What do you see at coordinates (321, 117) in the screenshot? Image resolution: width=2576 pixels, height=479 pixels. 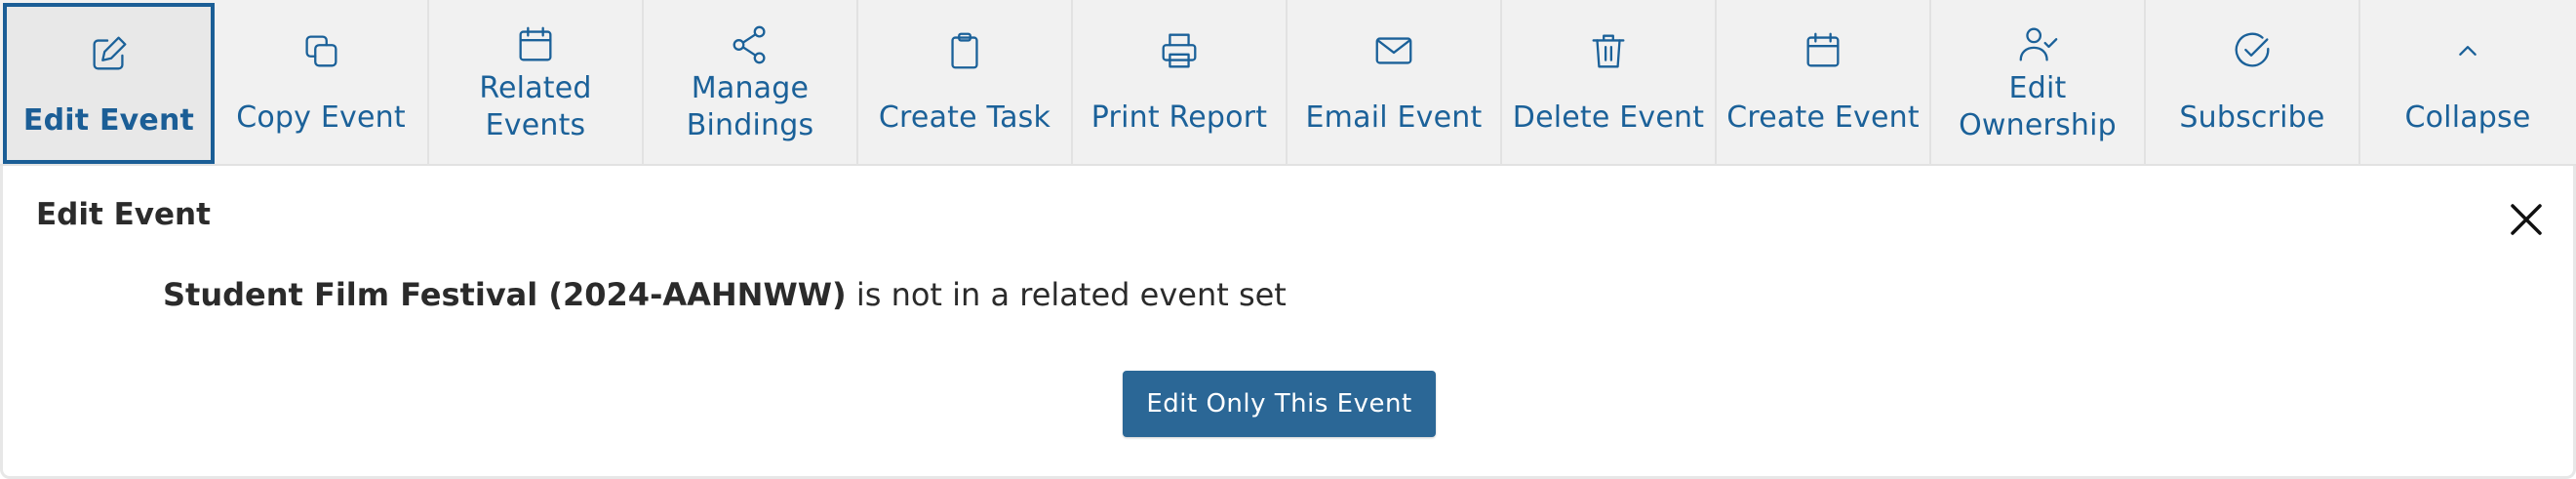 I see `copy-event-label: Copy Event` at bounding box center [321, 117].